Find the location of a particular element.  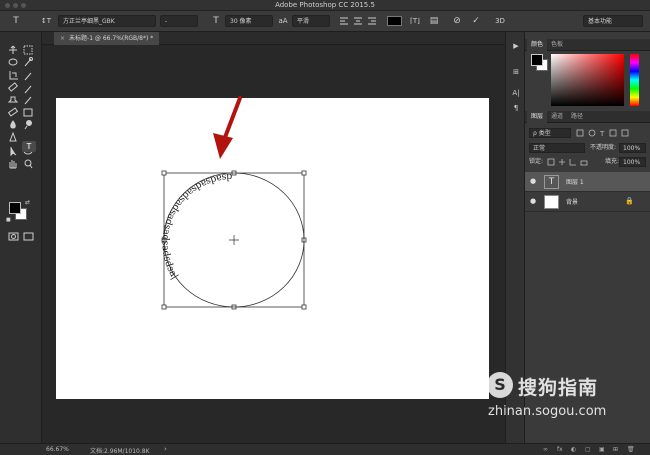

close-tab-icon: × is located at coordinates (62, 38).